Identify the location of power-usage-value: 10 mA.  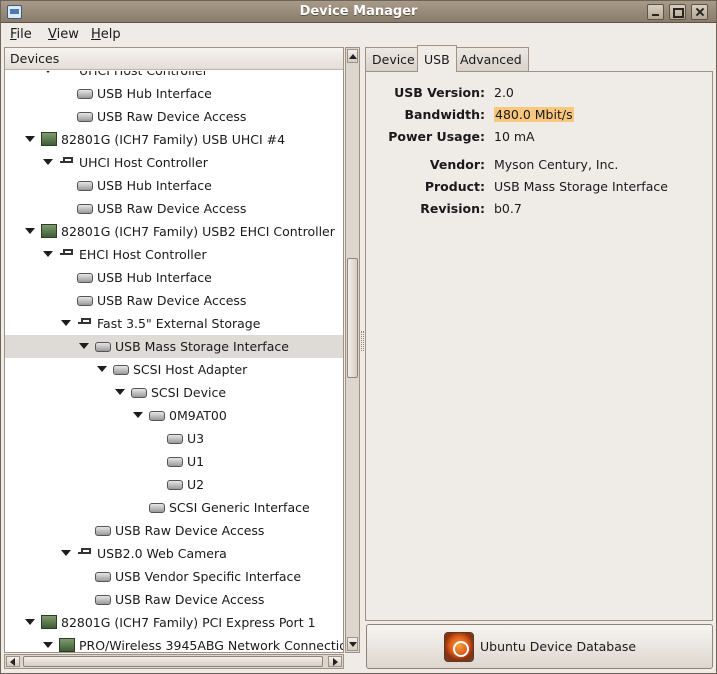
(514, 136).